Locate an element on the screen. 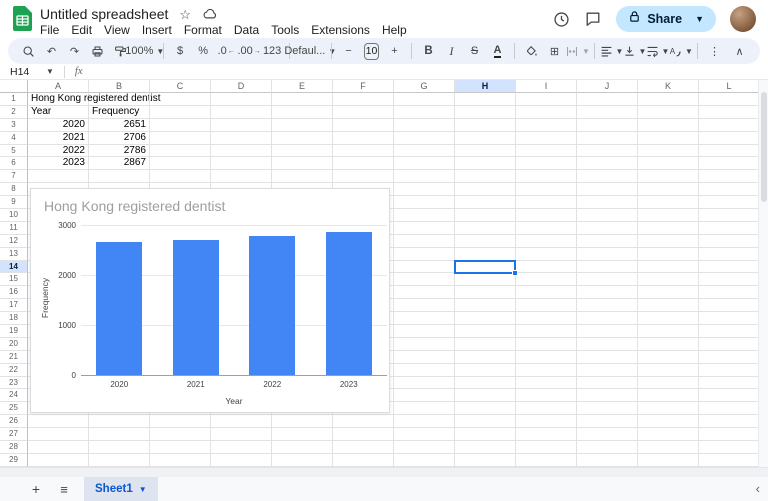 This screenshot has width=768, height=501. cell-g12 is located at coordinates (424, 241).